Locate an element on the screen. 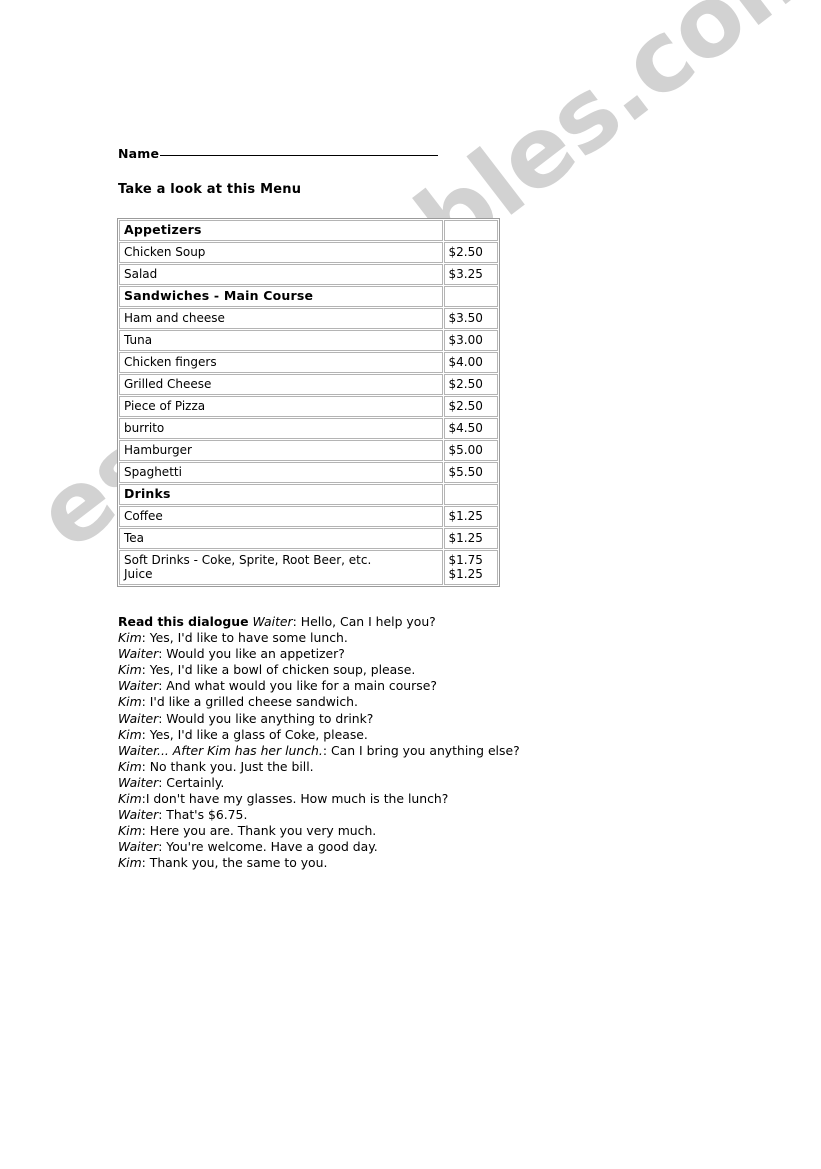  dialogue-line: Waiter: That's $6.75. is located at coordinates (398, 815).